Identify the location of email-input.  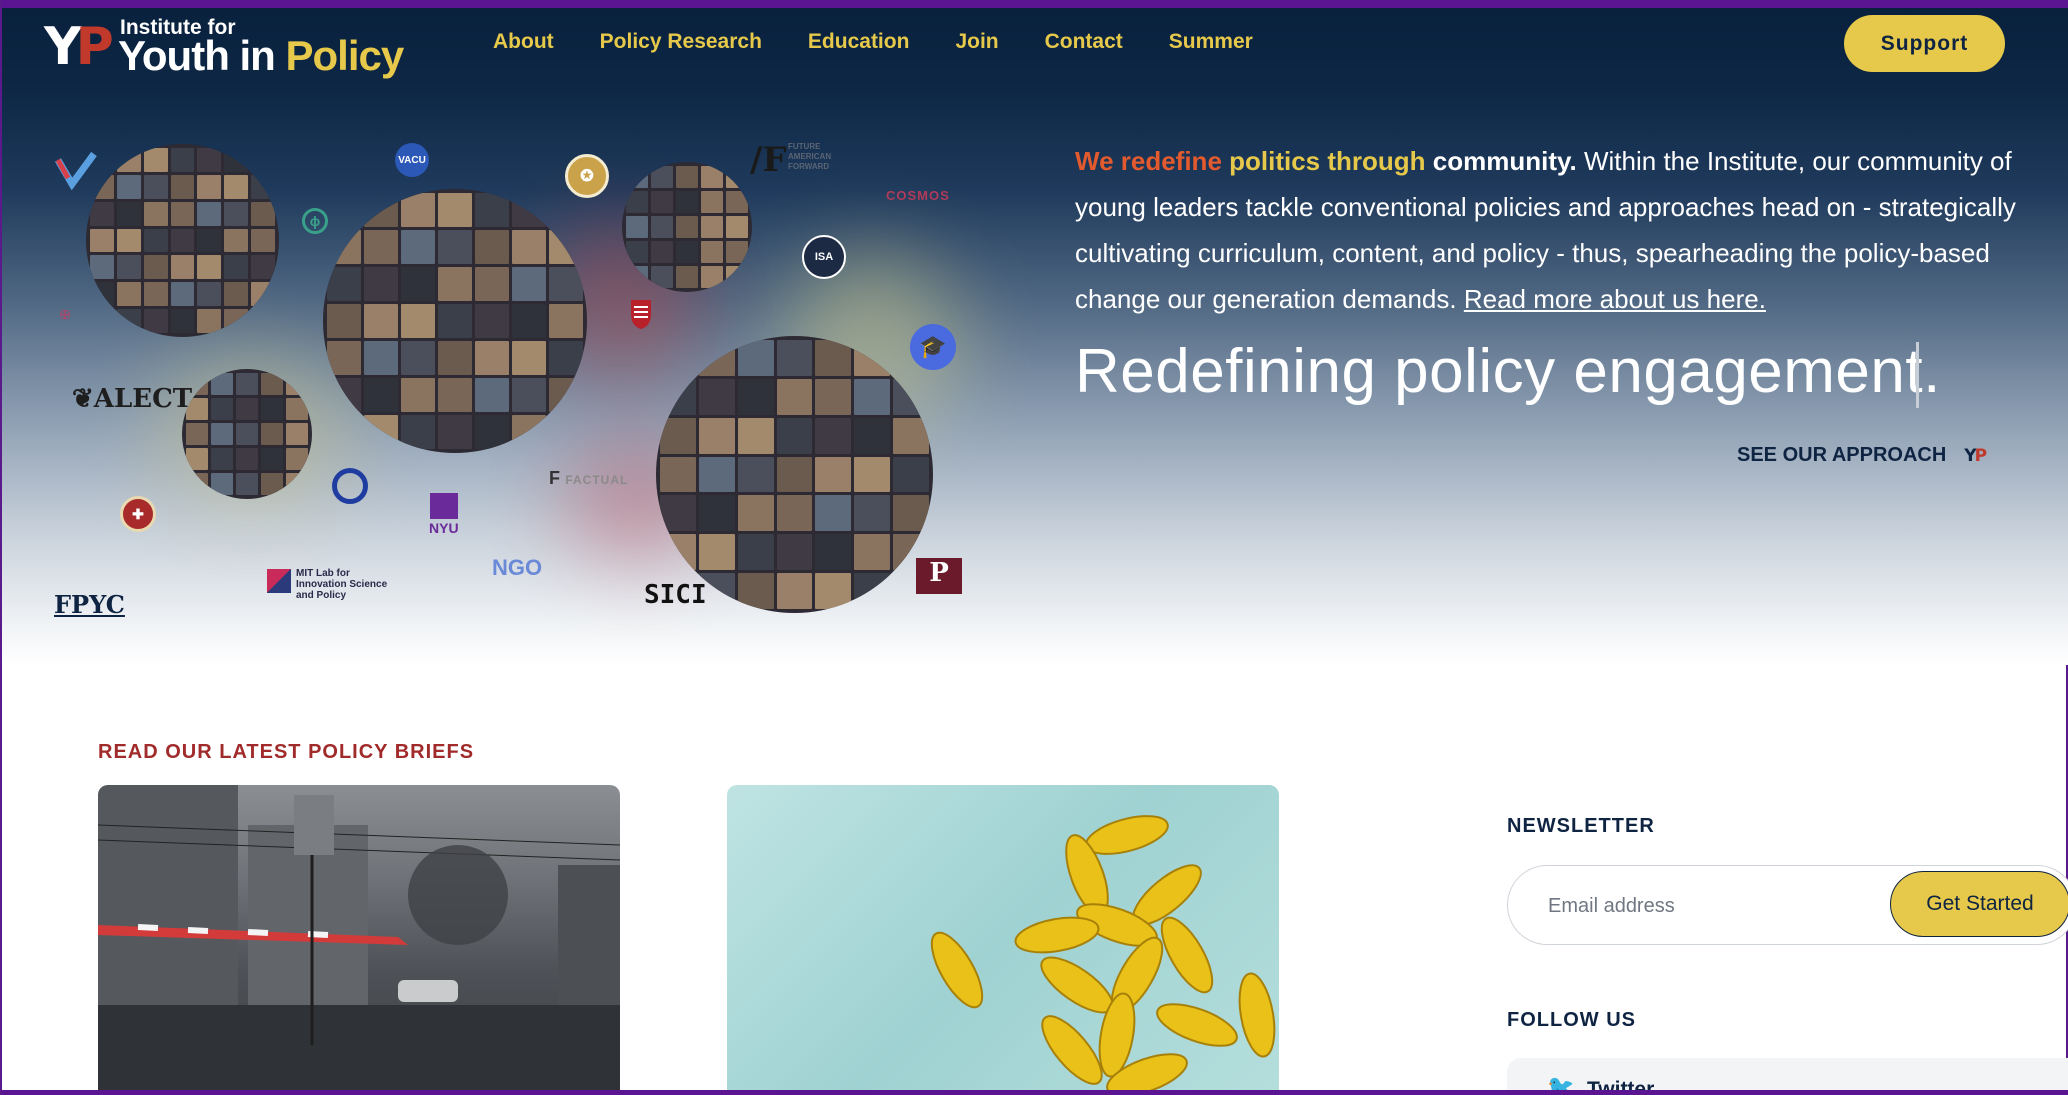
(1708, 906).